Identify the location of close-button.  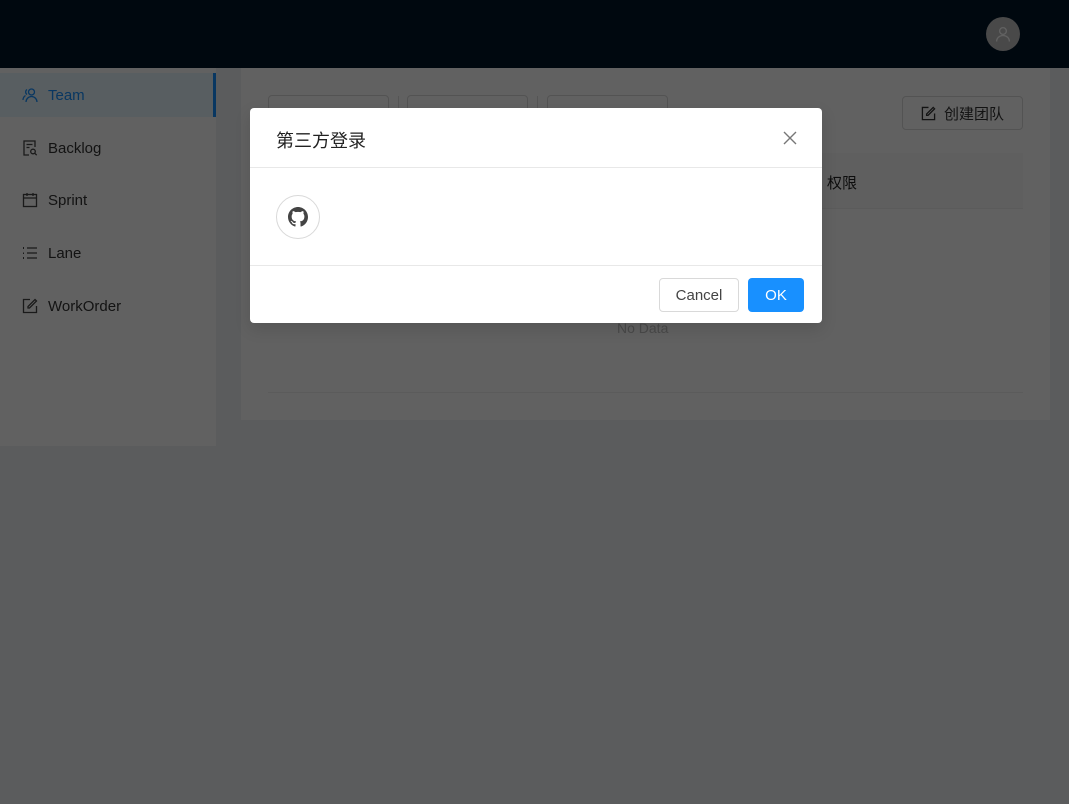
(790, 138).